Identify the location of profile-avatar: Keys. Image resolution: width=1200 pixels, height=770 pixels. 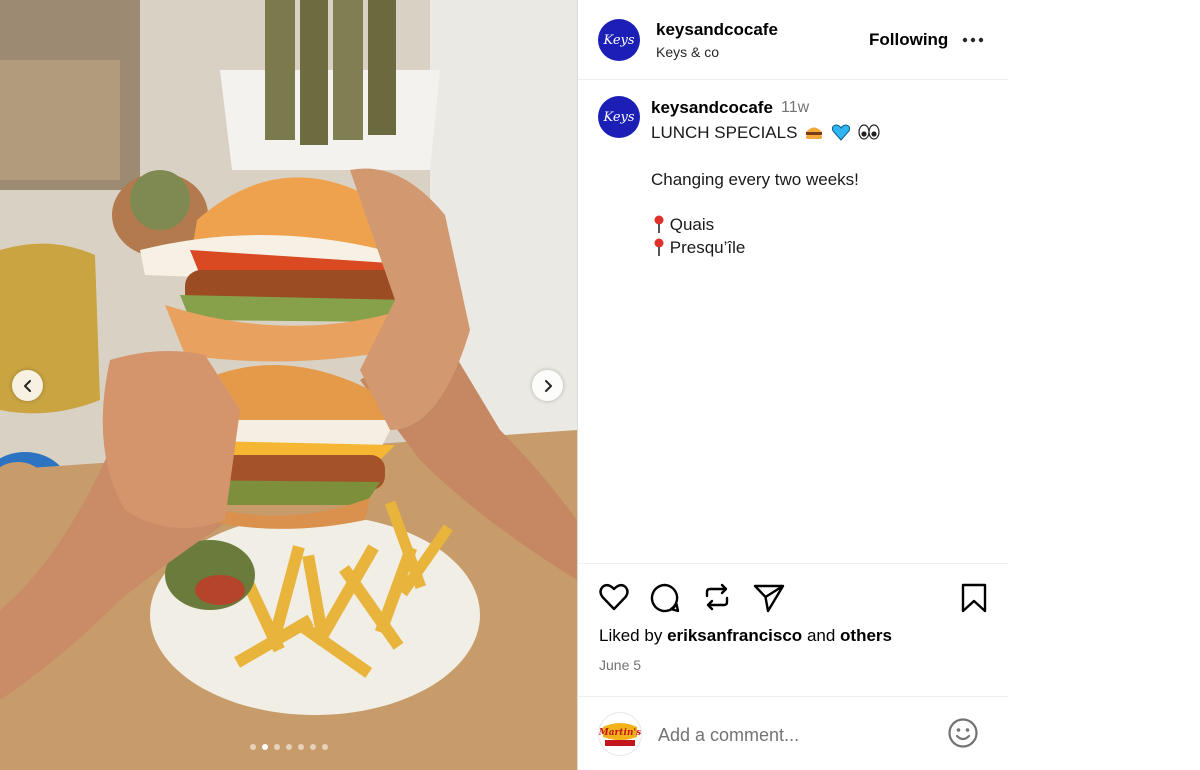
(619, 40).